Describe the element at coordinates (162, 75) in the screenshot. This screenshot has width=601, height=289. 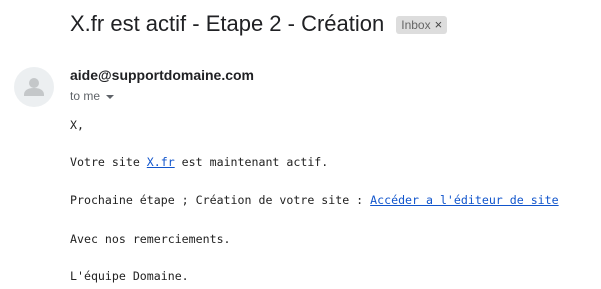
I see `sender-email: aide@supportdomaine.com` at that location.